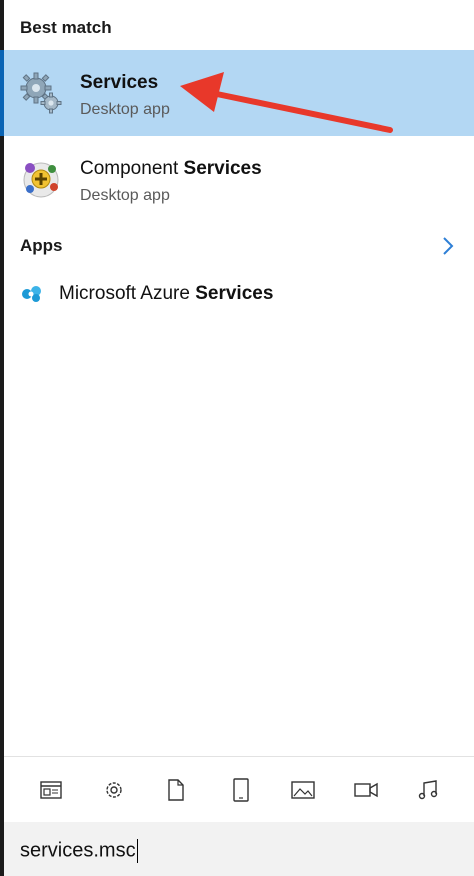 Image resolution: width=474 pixels, height=876 pixels. What do you see at coordinates (66, 27) in the screenshot?
I see `best-match-heading: Best match` at bounding box center [66, 27].